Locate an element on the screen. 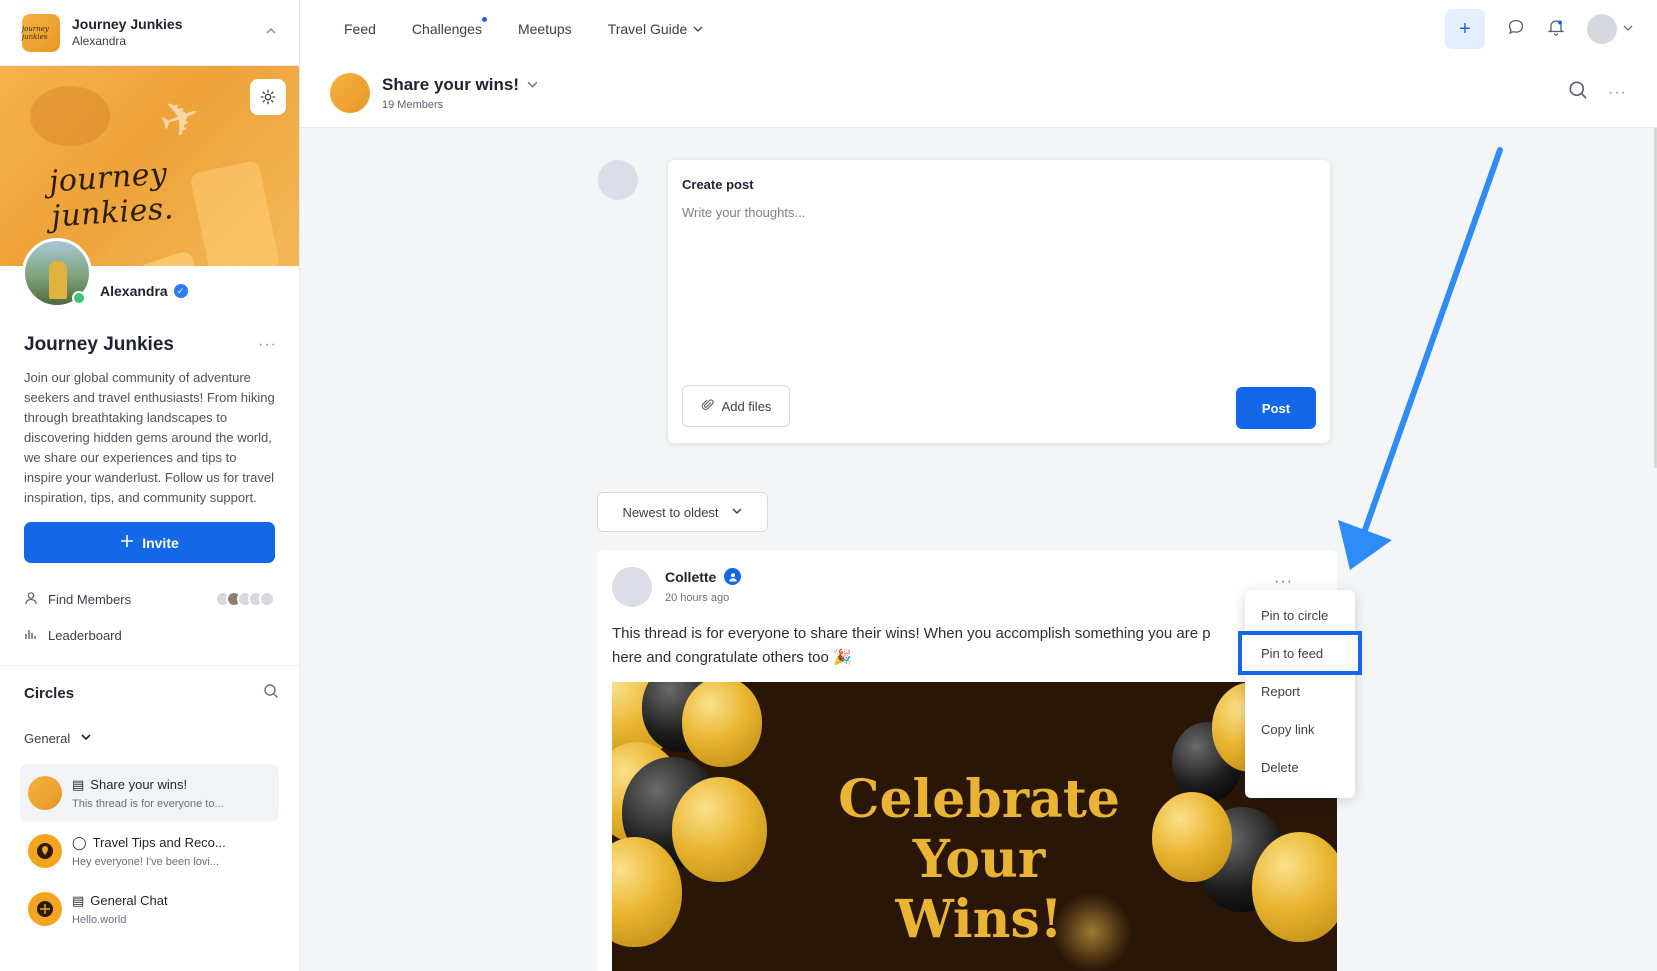  airplane-icon: ✈ is located at coordinates (180, 119).